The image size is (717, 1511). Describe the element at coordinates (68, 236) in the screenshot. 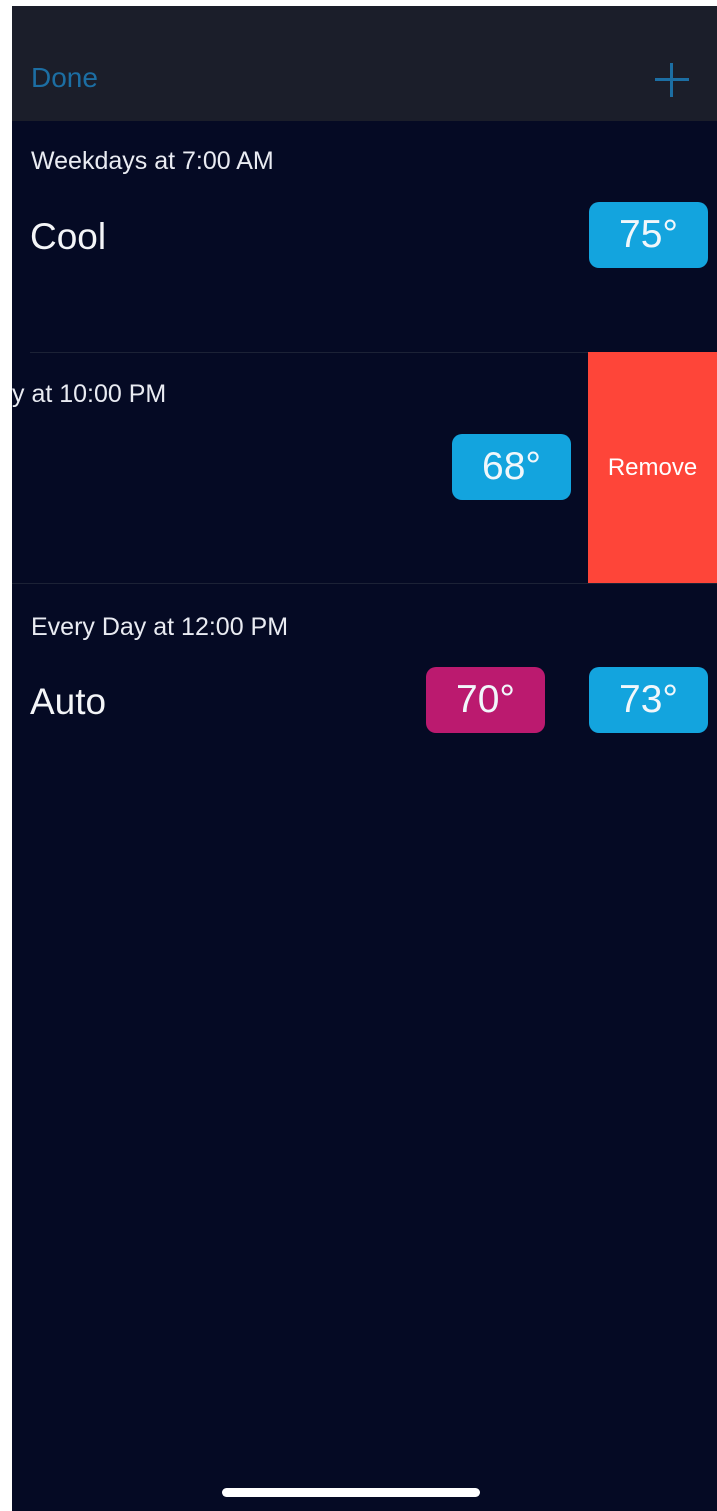

I see `schedule-mode-label: Cool` at that location.